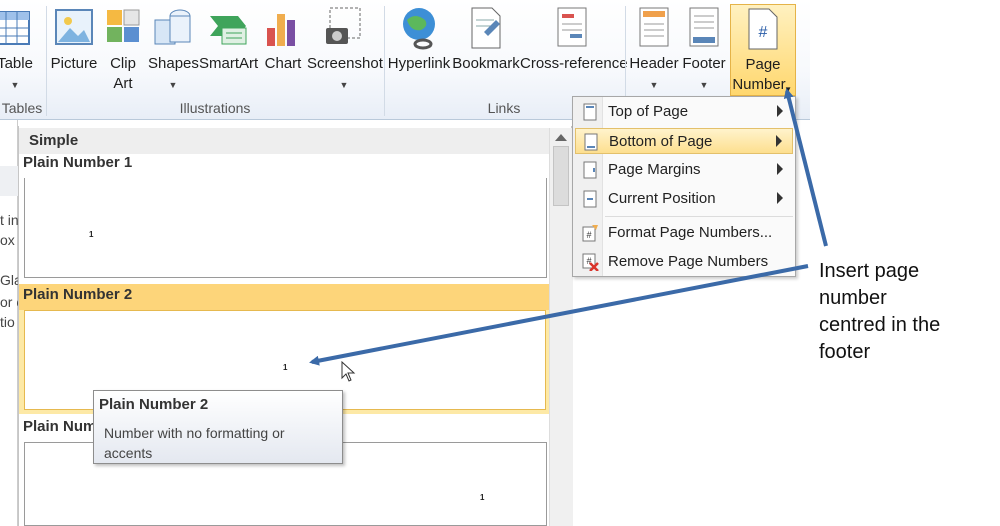 This screenshot has height=526, width=1000. What do you see at coordinates (9, 220) in the screenshot?
I see `document-text: t in` at bounding box center [9, 220].